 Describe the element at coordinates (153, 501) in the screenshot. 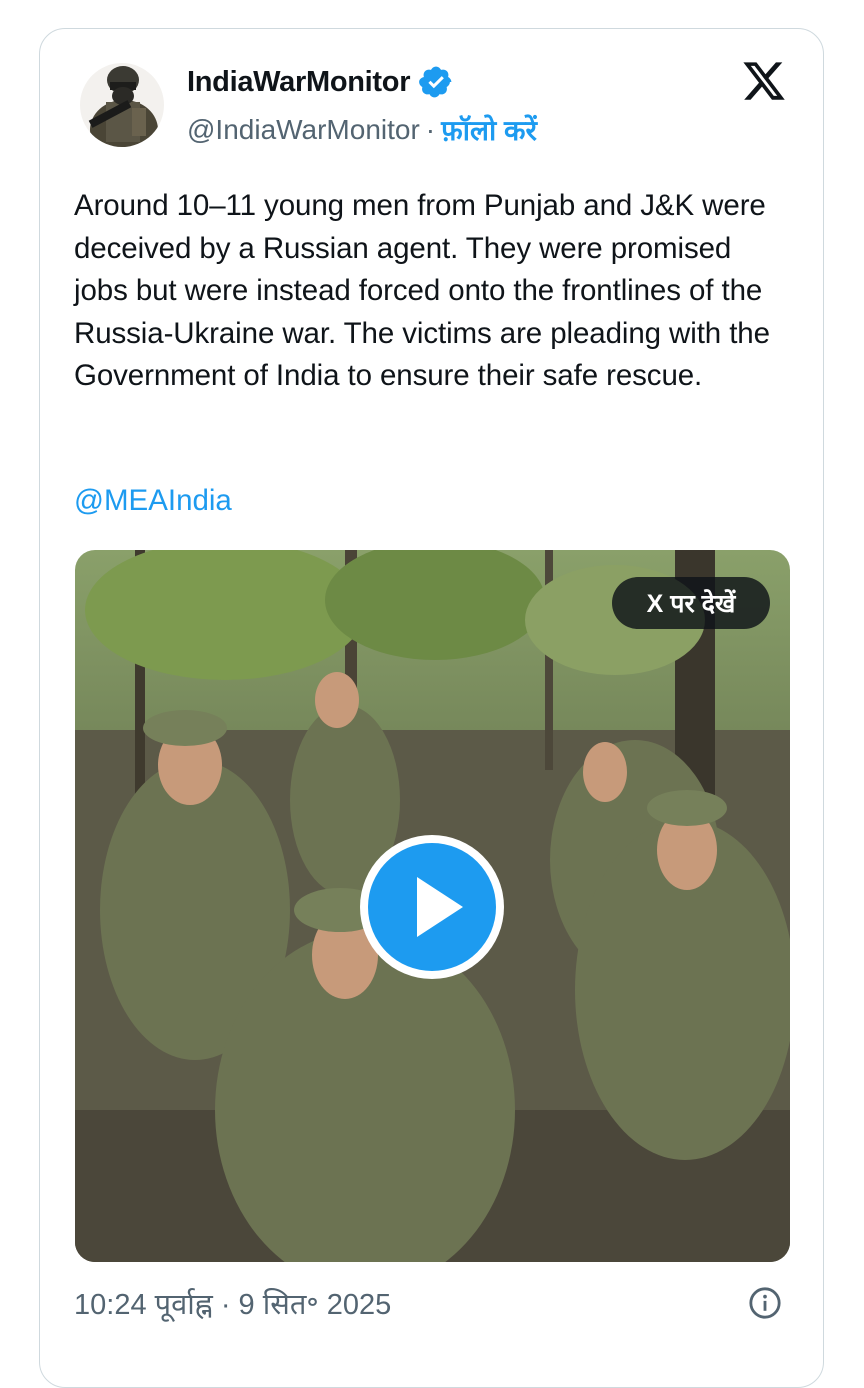

I see `mention-link: @MEAIndia` at that location.